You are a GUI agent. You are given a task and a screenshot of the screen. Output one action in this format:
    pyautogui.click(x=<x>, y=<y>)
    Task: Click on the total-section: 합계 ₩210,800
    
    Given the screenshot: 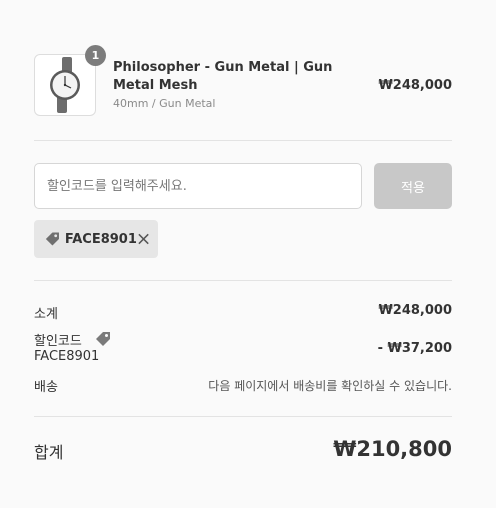 What is the action you would take?
    pyautogui.click(x=243, y=457)
    